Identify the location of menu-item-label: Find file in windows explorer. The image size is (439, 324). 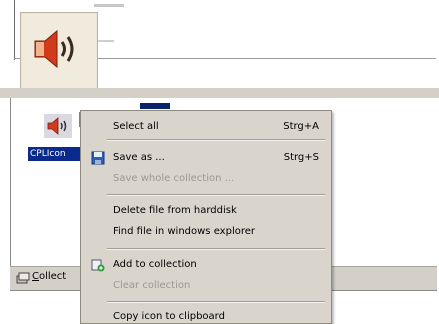
(184, 231).